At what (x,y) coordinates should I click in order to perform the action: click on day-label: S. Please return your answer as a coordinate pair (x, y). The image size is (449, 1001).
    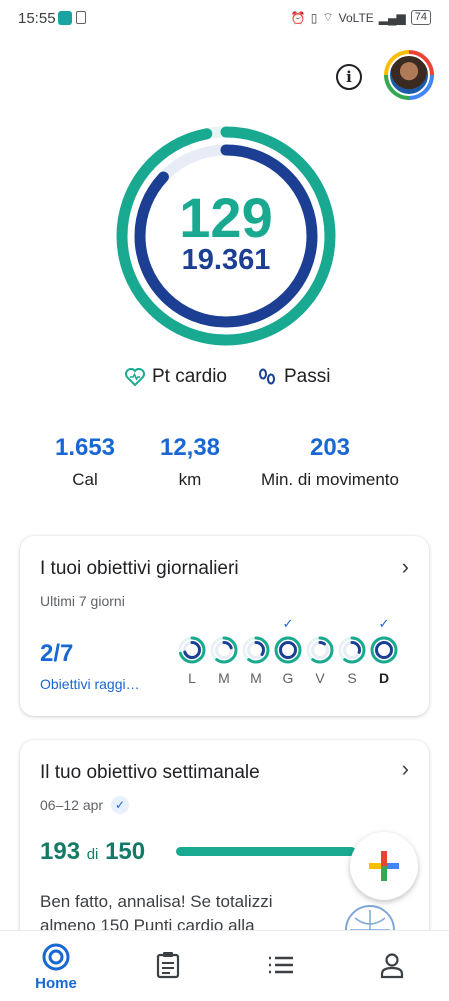
    Looking at the image, I should click on (352, 678).